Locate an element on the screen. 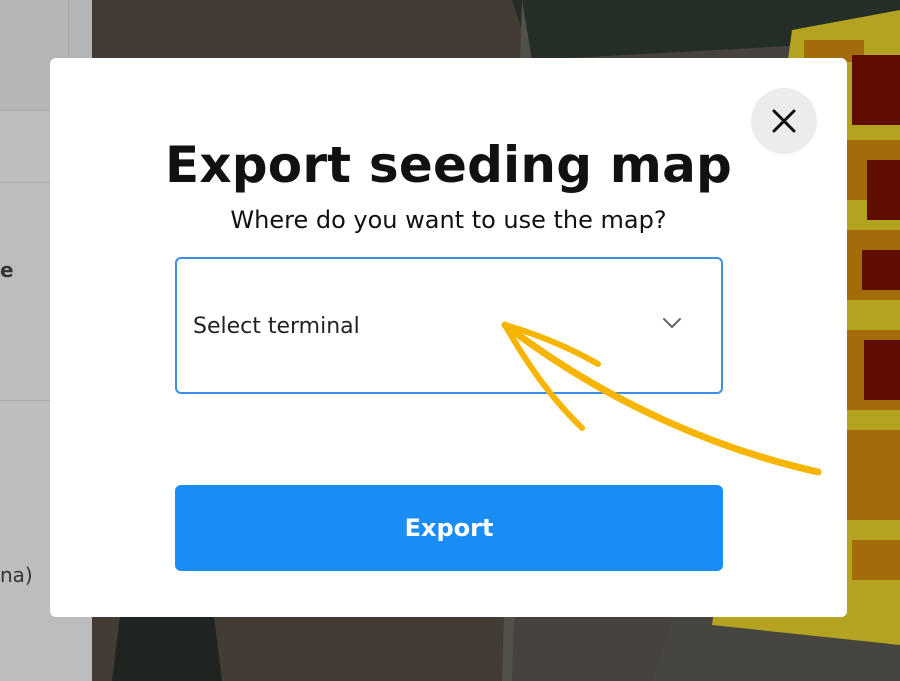 This screenshot has height=681, width=900. dialog-title: Export seeding map is located at coordinates (448, 165).